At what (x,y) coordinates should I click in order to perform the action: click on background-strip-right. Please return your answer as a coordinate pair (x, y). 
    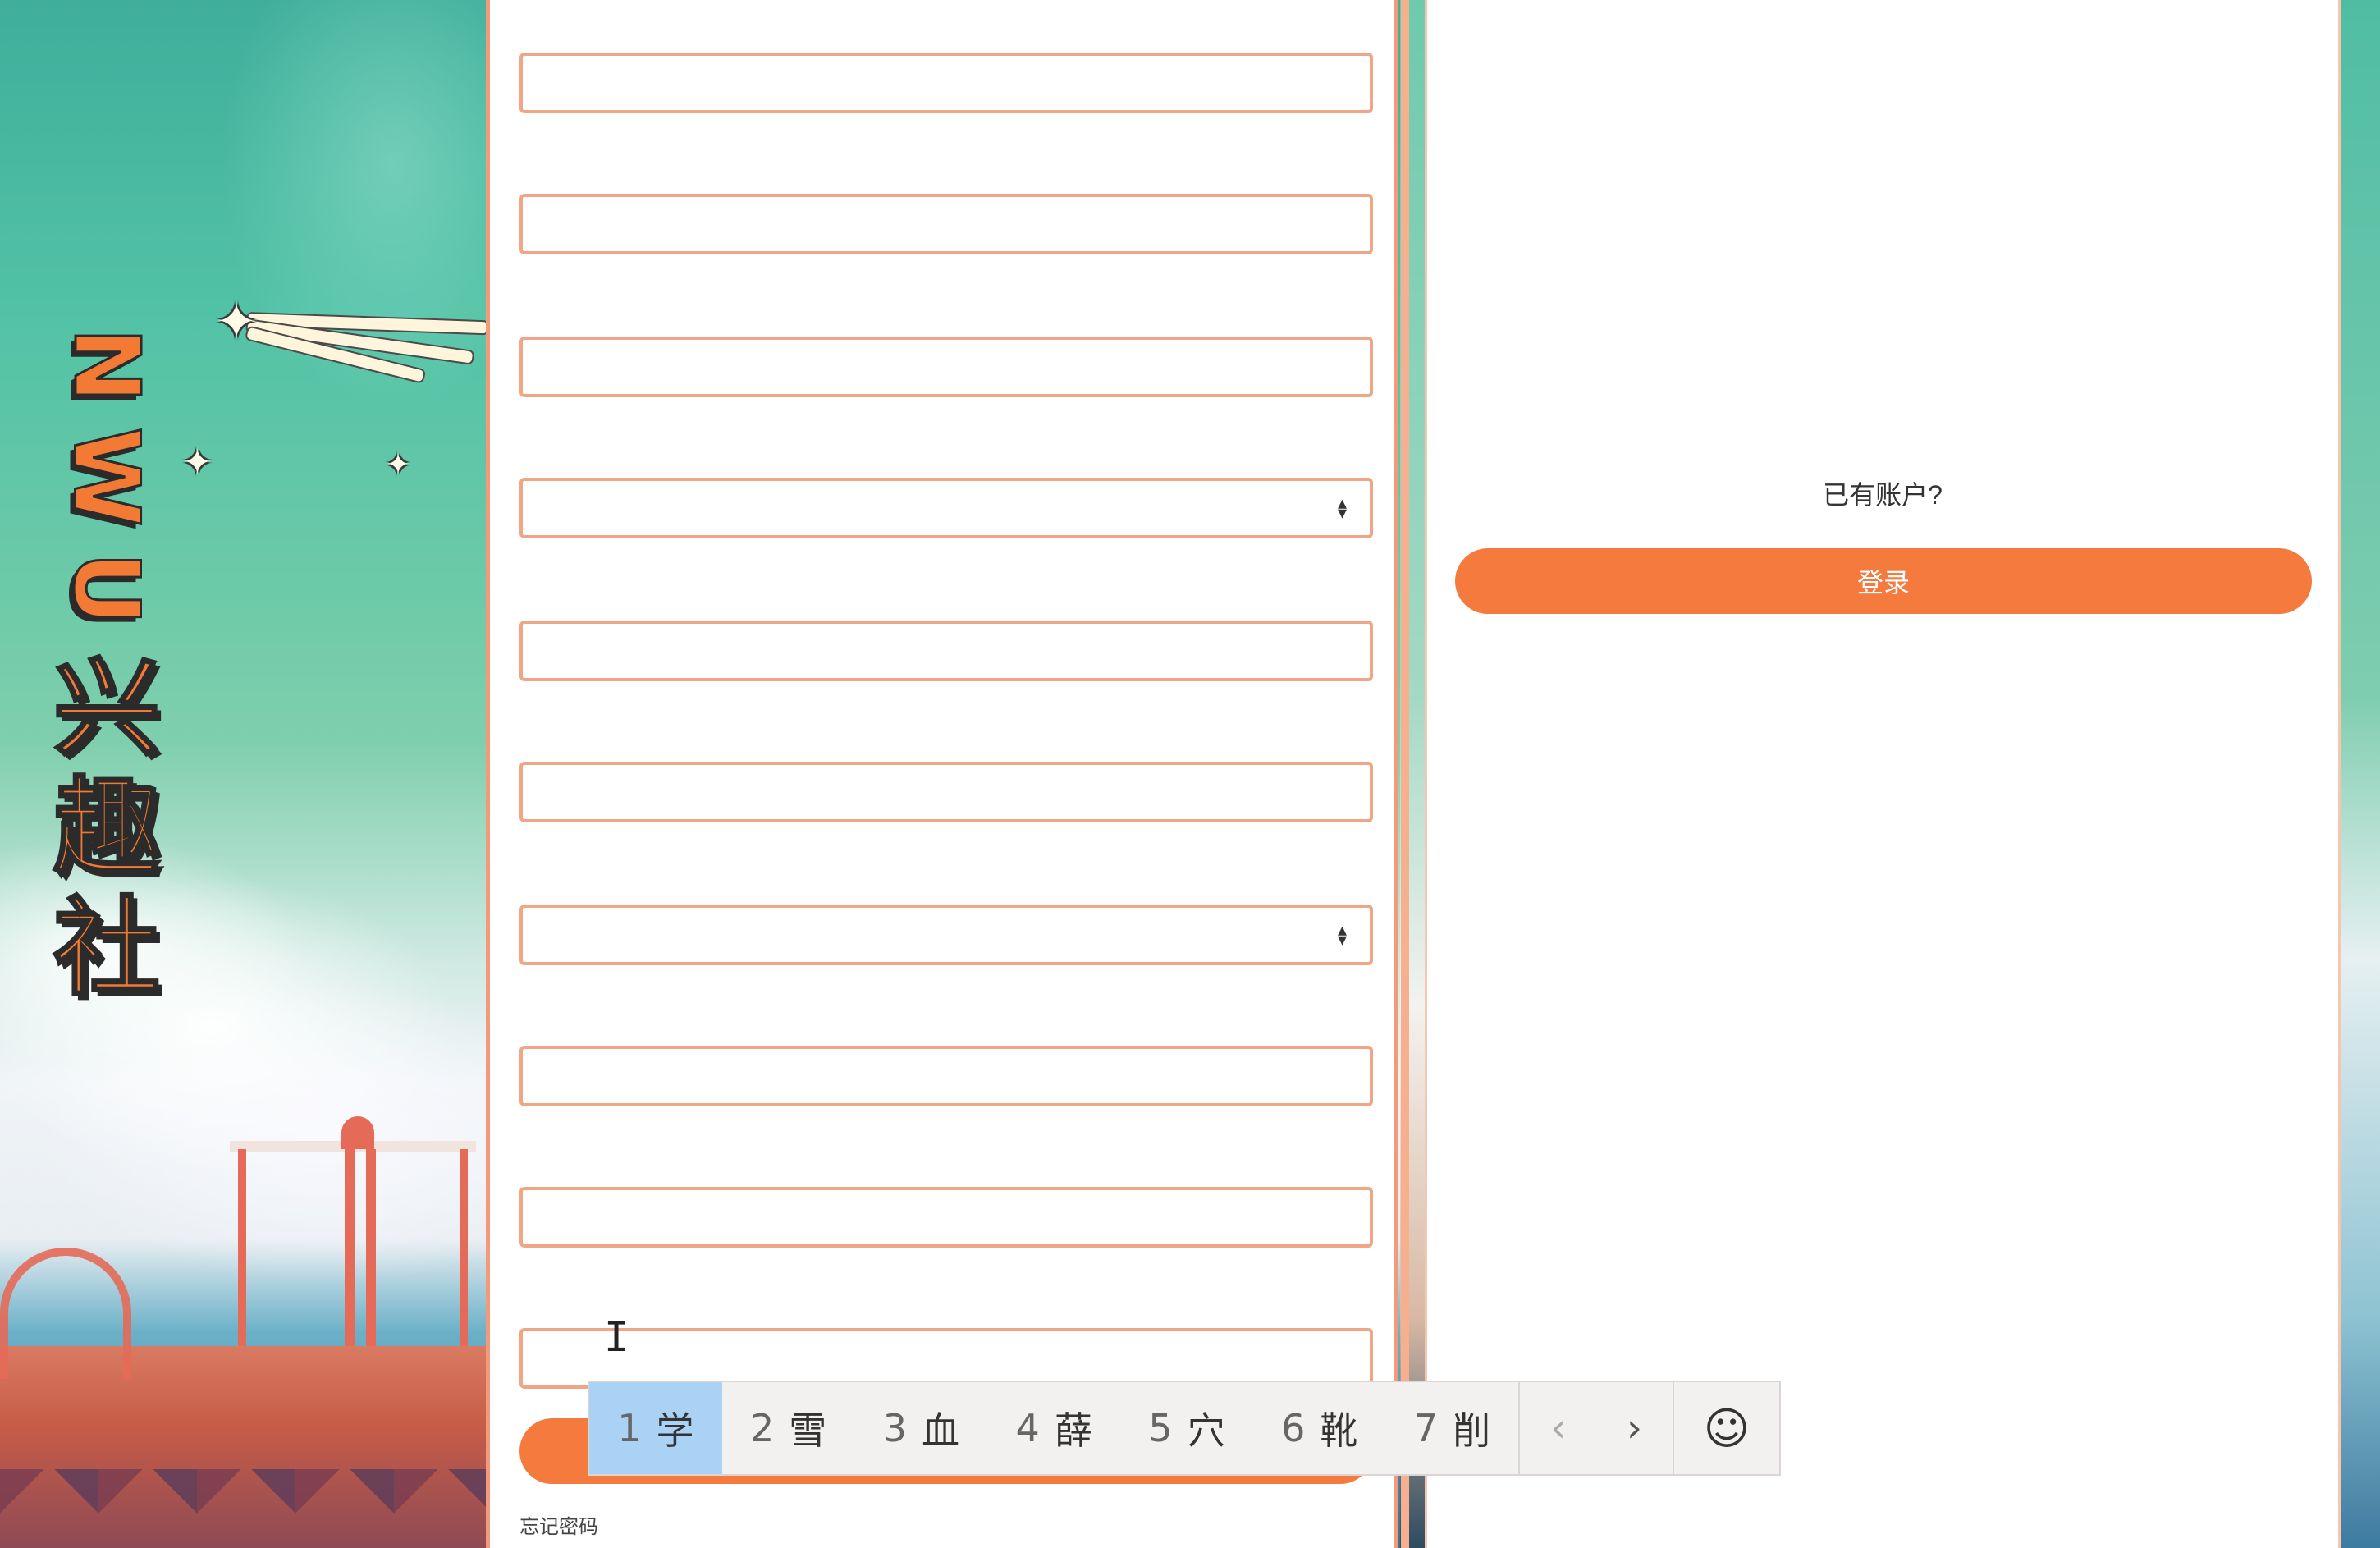
    Looking at the image, I should click on (2360, 774).